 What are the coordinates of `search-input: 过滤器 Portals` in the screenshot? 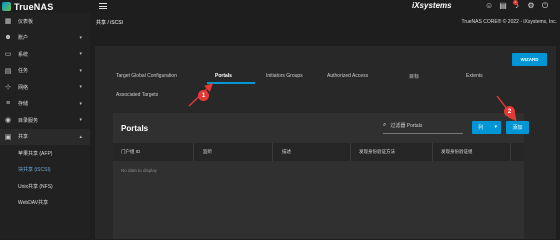 It's located at (406, 125).